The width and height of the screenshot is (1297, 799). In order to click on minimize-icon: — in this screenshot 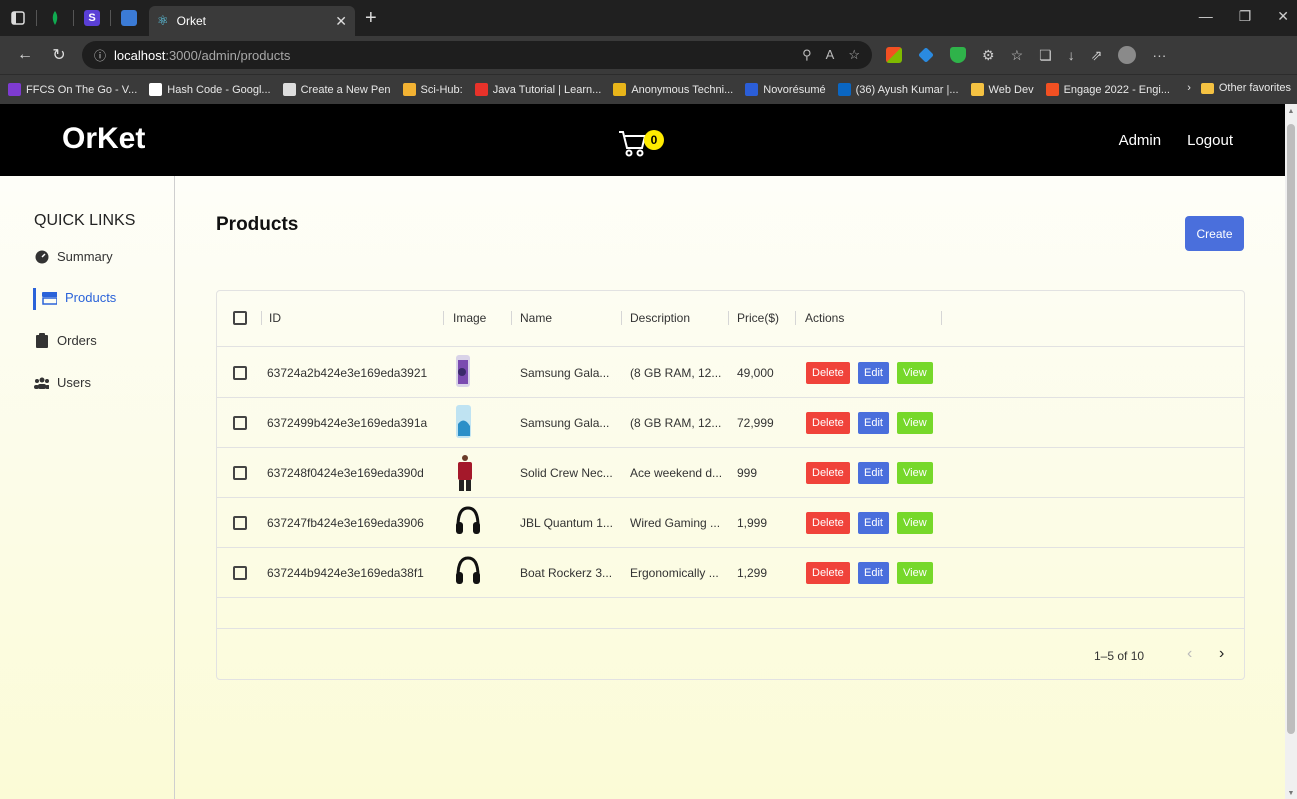, I will do `click(1206, 16)`.